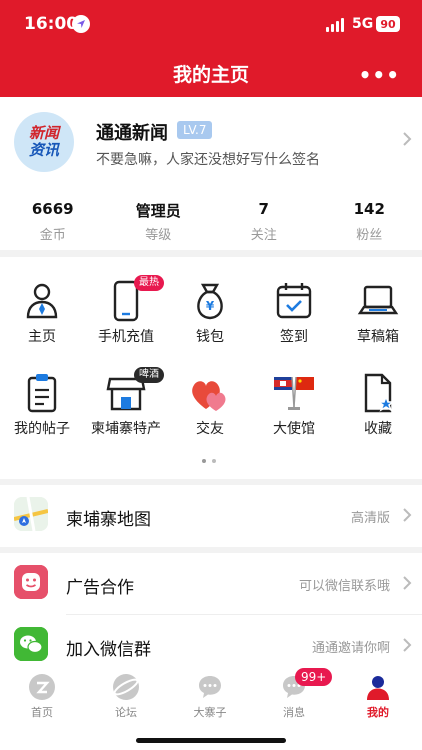 The width and height of the screenshot is (422, 750). What do you see at coordinates (42, 712) in the screenshot?
I see `tab-label: 首页` at bounding box center [42, 712].